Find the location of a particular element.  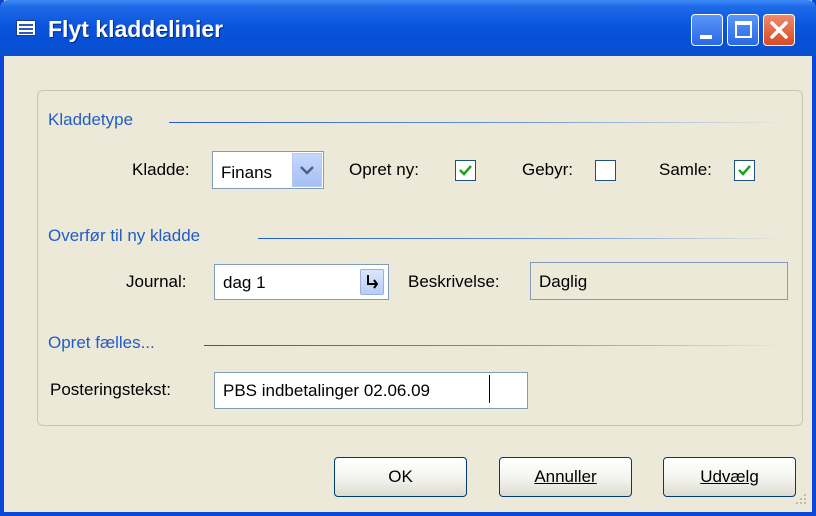

kladde-value: Finans is located at coordinates (247, 172).